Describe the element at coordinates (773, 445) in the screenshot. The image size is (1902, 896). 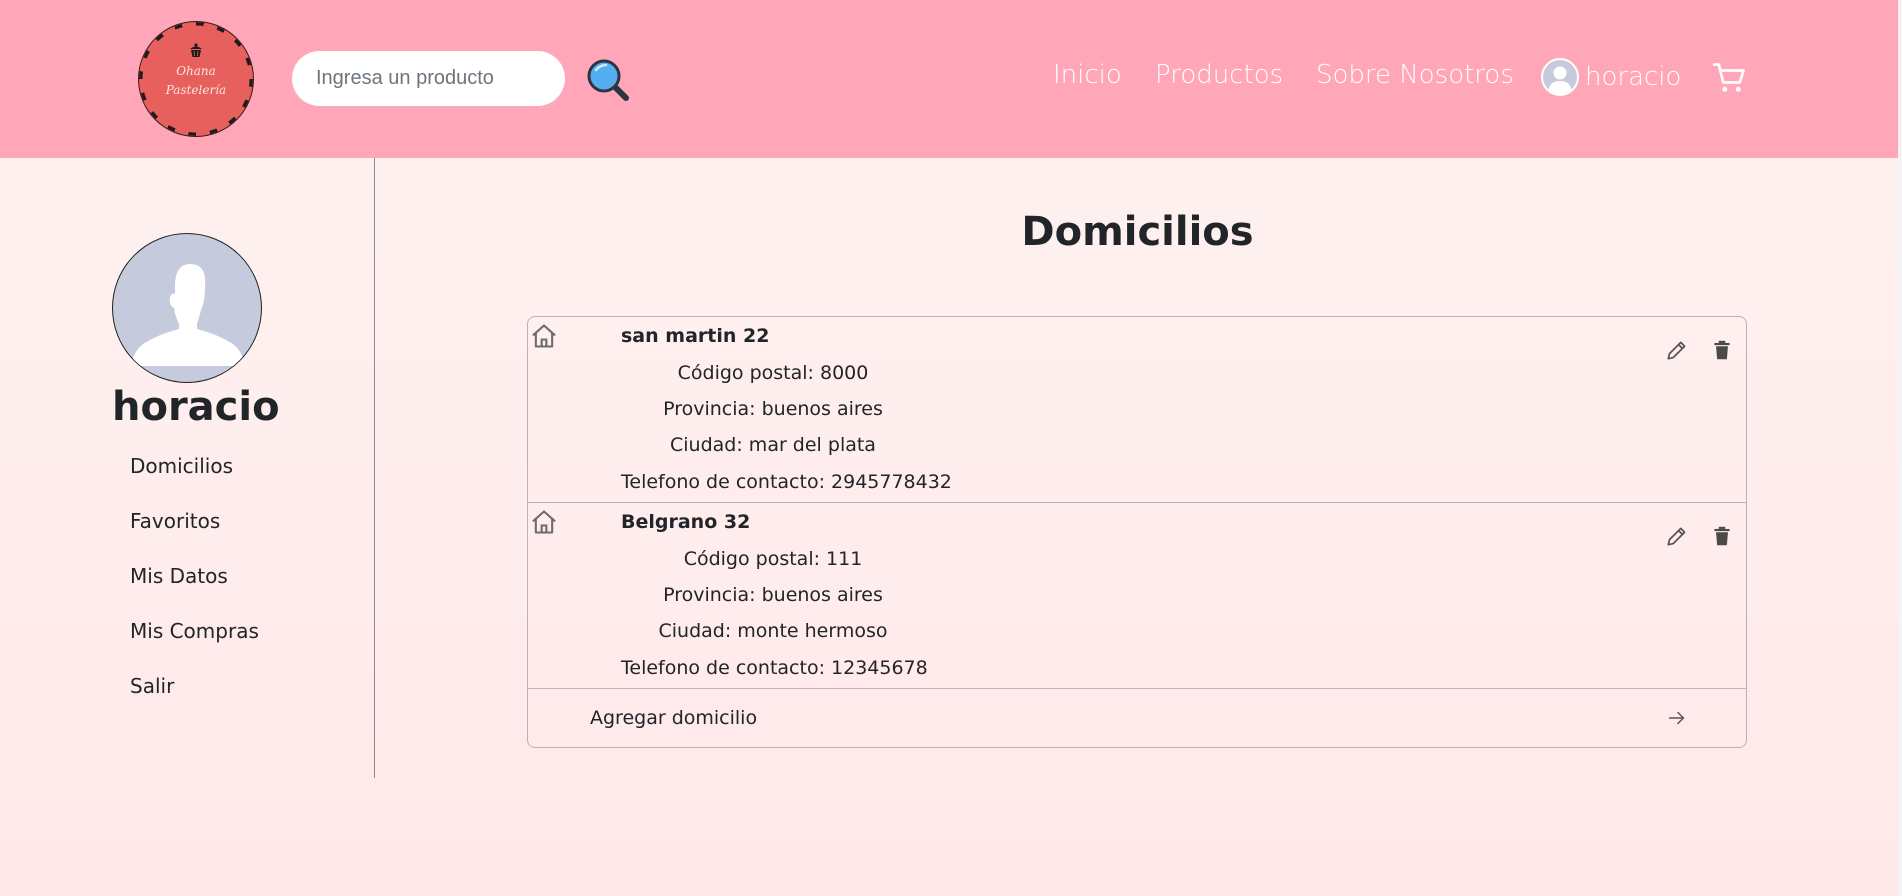
I see `address-city: Ciudad: mar del plata` at that location.